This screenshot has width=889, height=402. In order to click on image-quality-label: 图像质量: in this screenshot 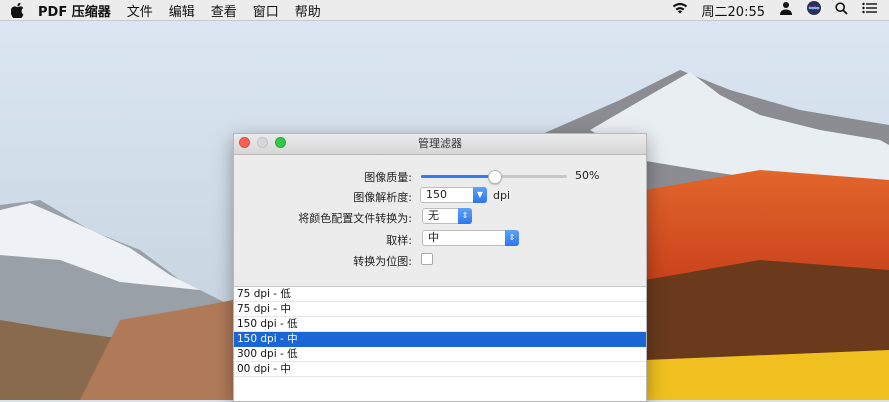, I will do `click(388, 177)`.